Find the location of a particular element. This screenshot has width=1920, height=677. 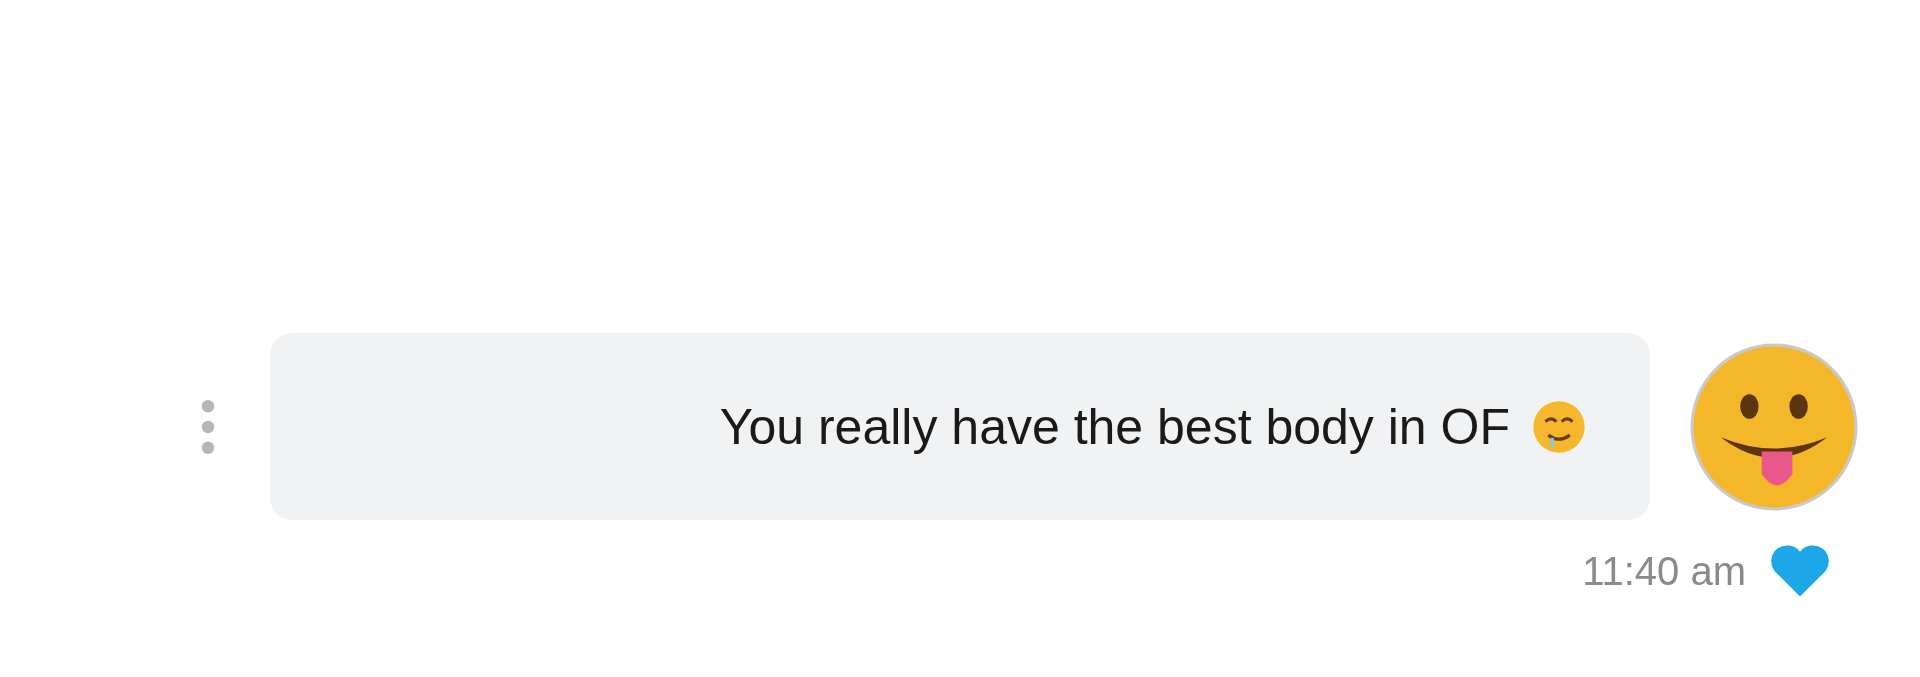

timestamp: 11:40 am is located at coordinates (1664, 571).